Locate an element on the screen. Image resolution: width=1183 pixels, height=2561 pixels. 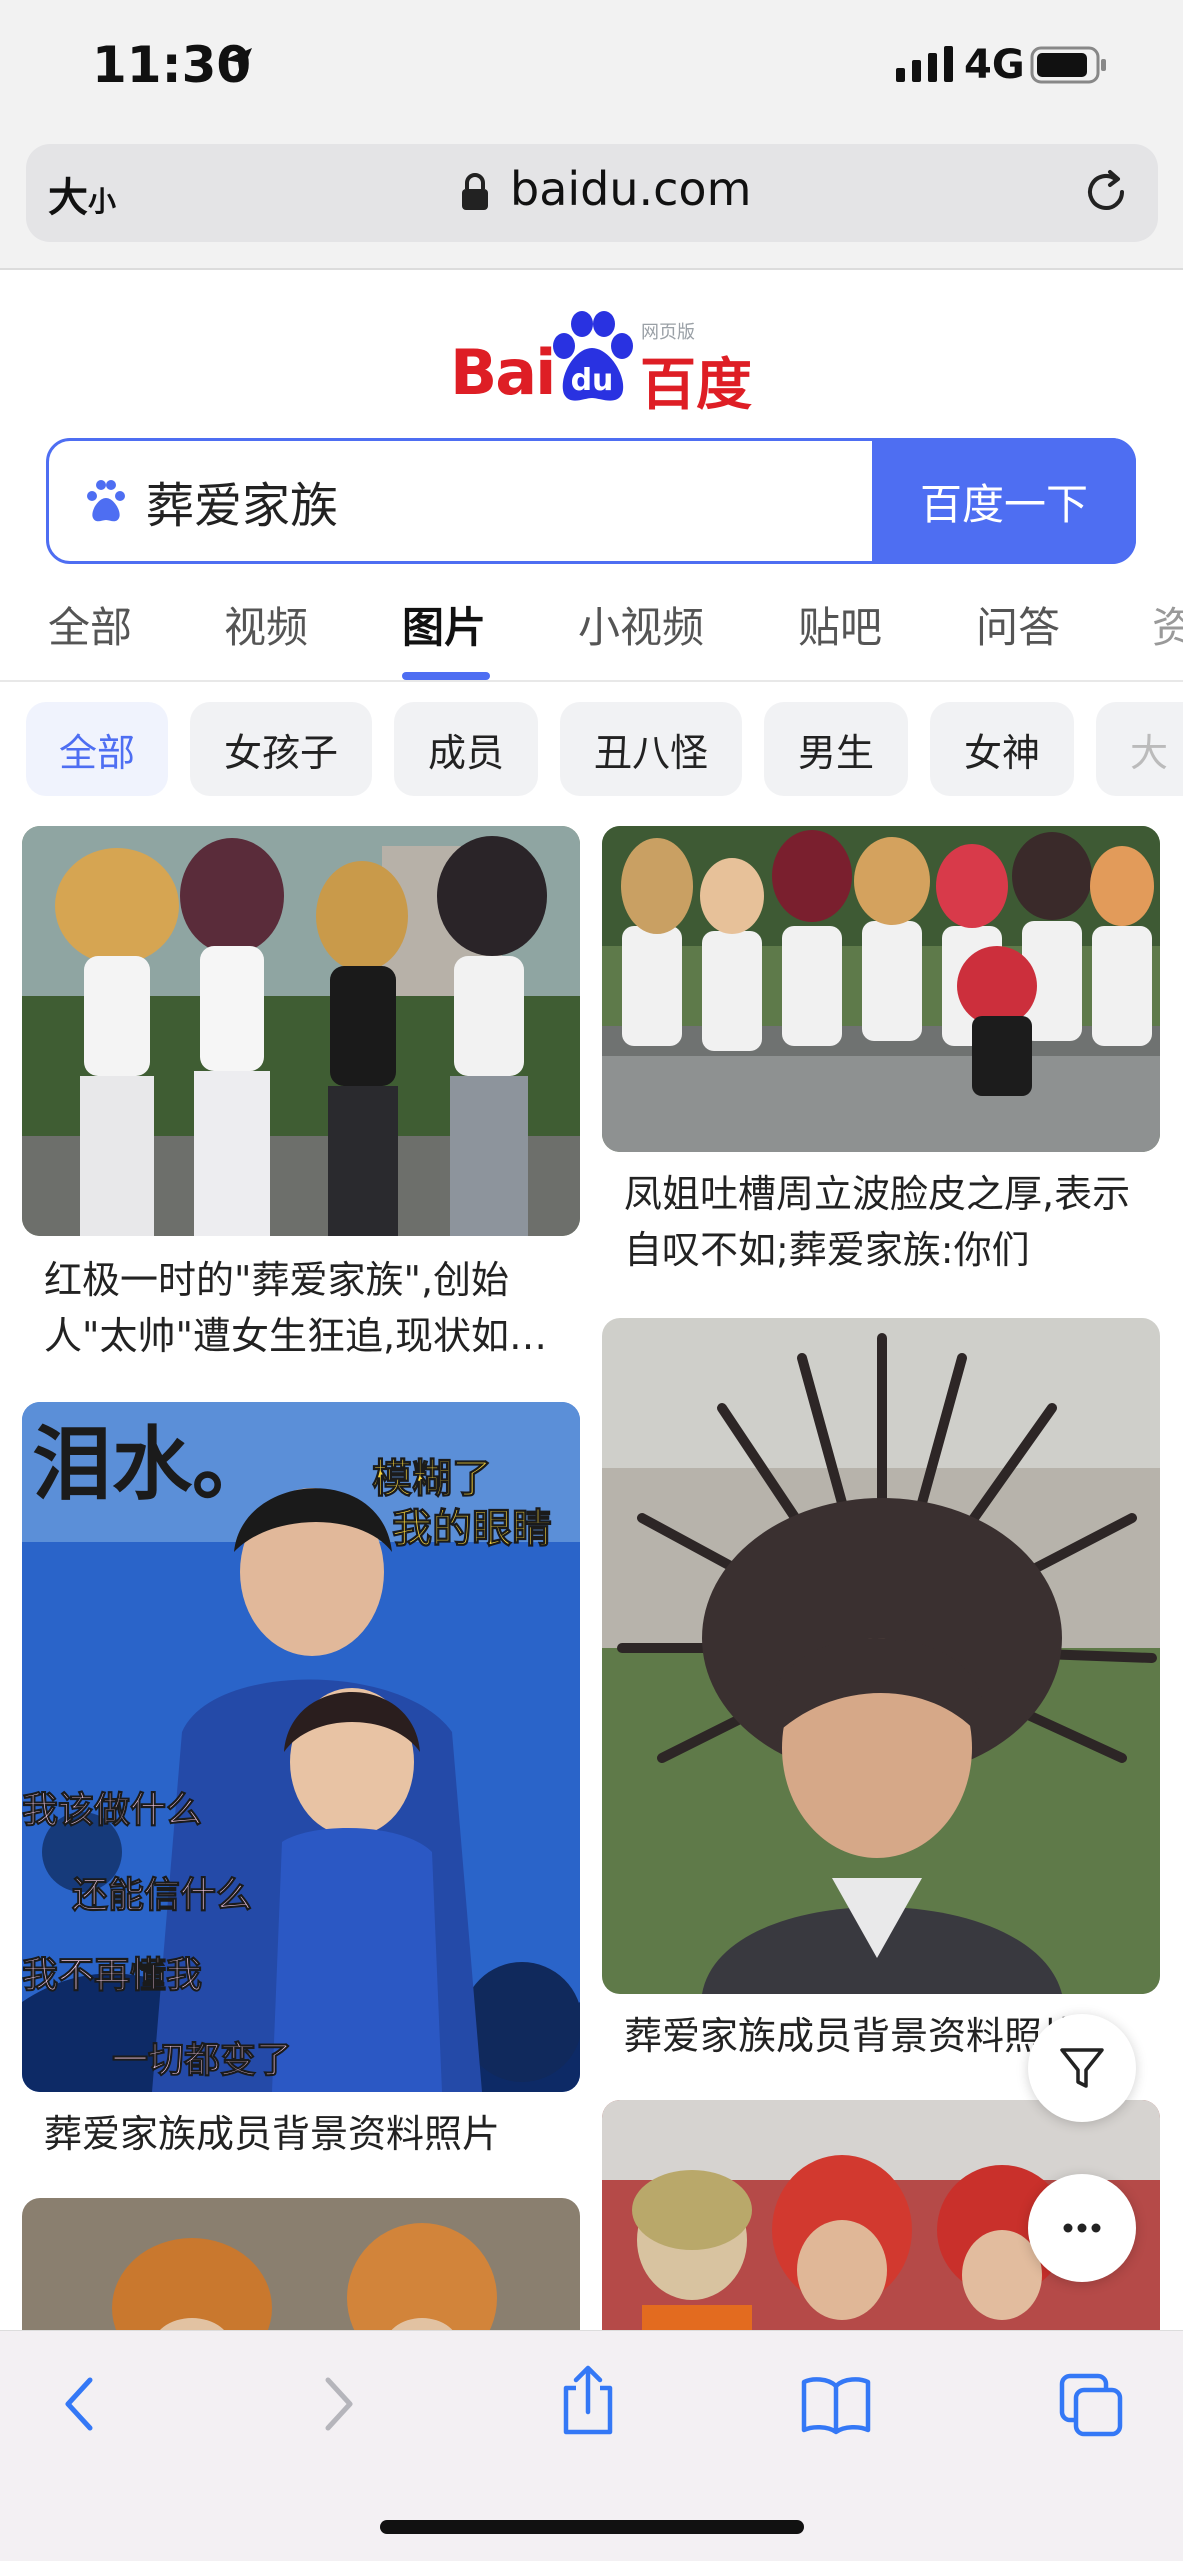
home-indicator is located at coordinates (592, 2527).